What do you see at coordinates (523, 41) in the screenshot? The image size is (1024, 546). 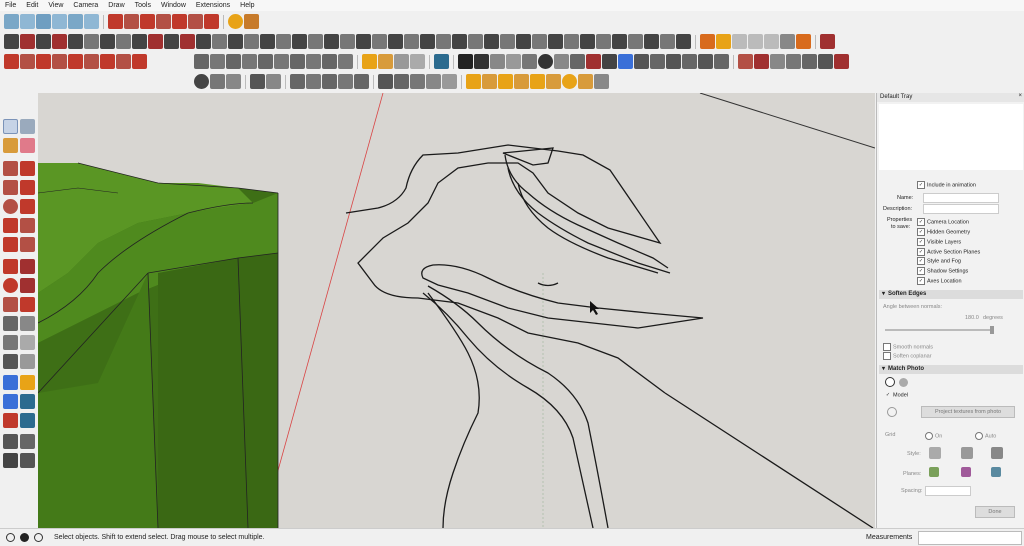 I see `subd-icon` at bounding box center [523, 41].